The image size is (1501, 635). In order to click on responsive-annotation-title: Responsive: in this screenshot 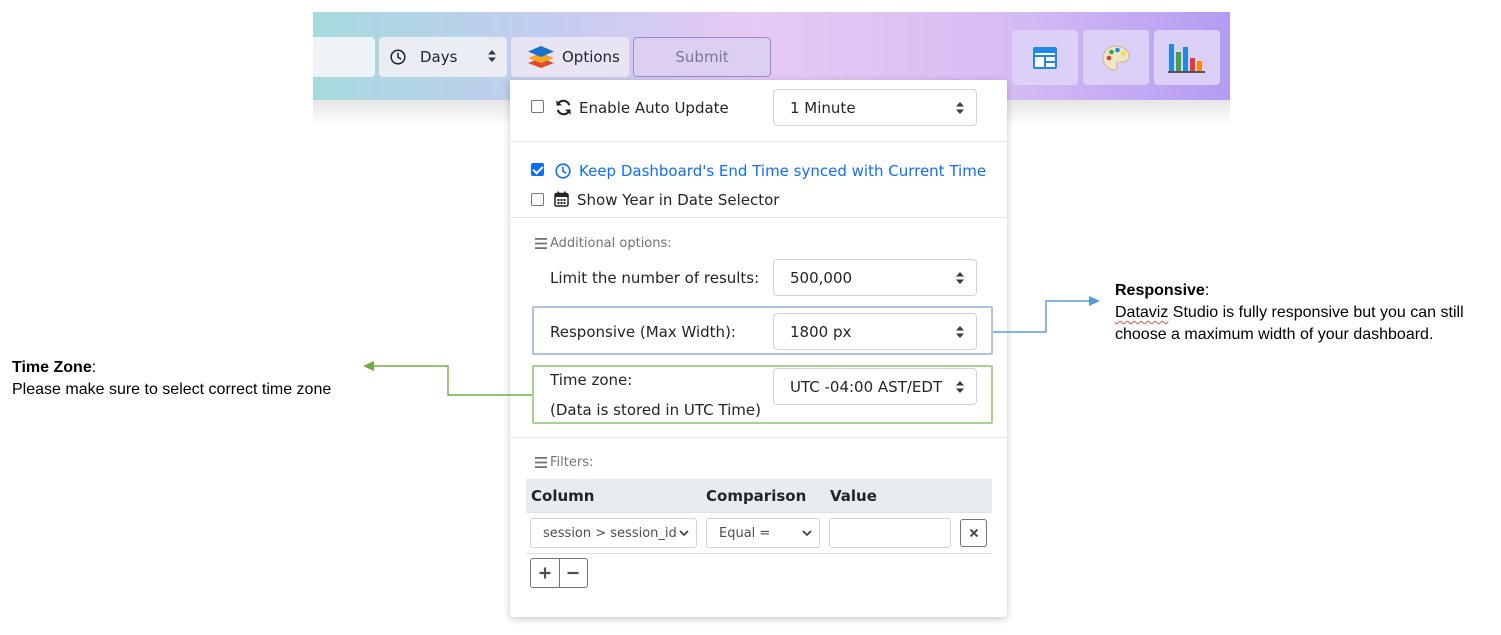, I will do `click(1162, 291)`.